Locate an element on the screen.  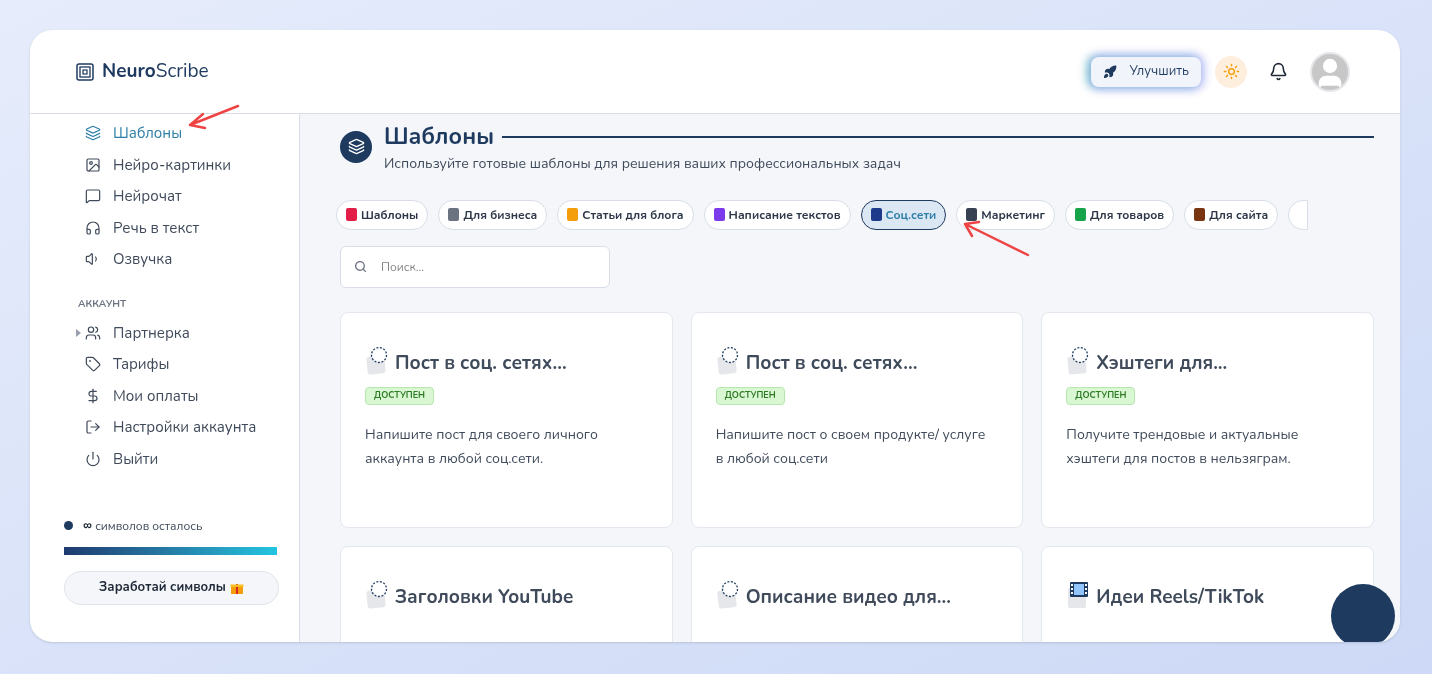
rocket-icon is located at coordinates (1110, 71).